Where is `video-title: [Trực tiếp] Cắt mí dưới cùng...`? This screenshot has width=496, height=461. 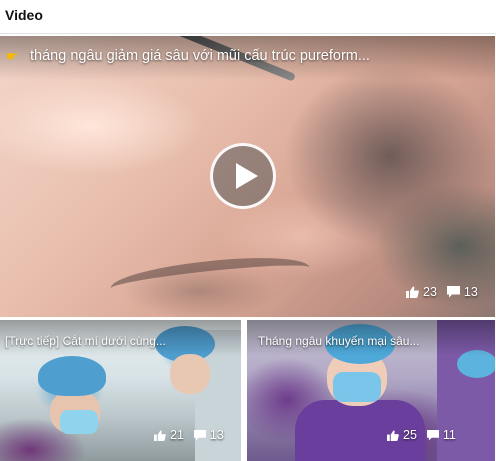 video-title: [Trực tiếp] Cắt mí dưới cùng... is located at coordinates (85, 341).